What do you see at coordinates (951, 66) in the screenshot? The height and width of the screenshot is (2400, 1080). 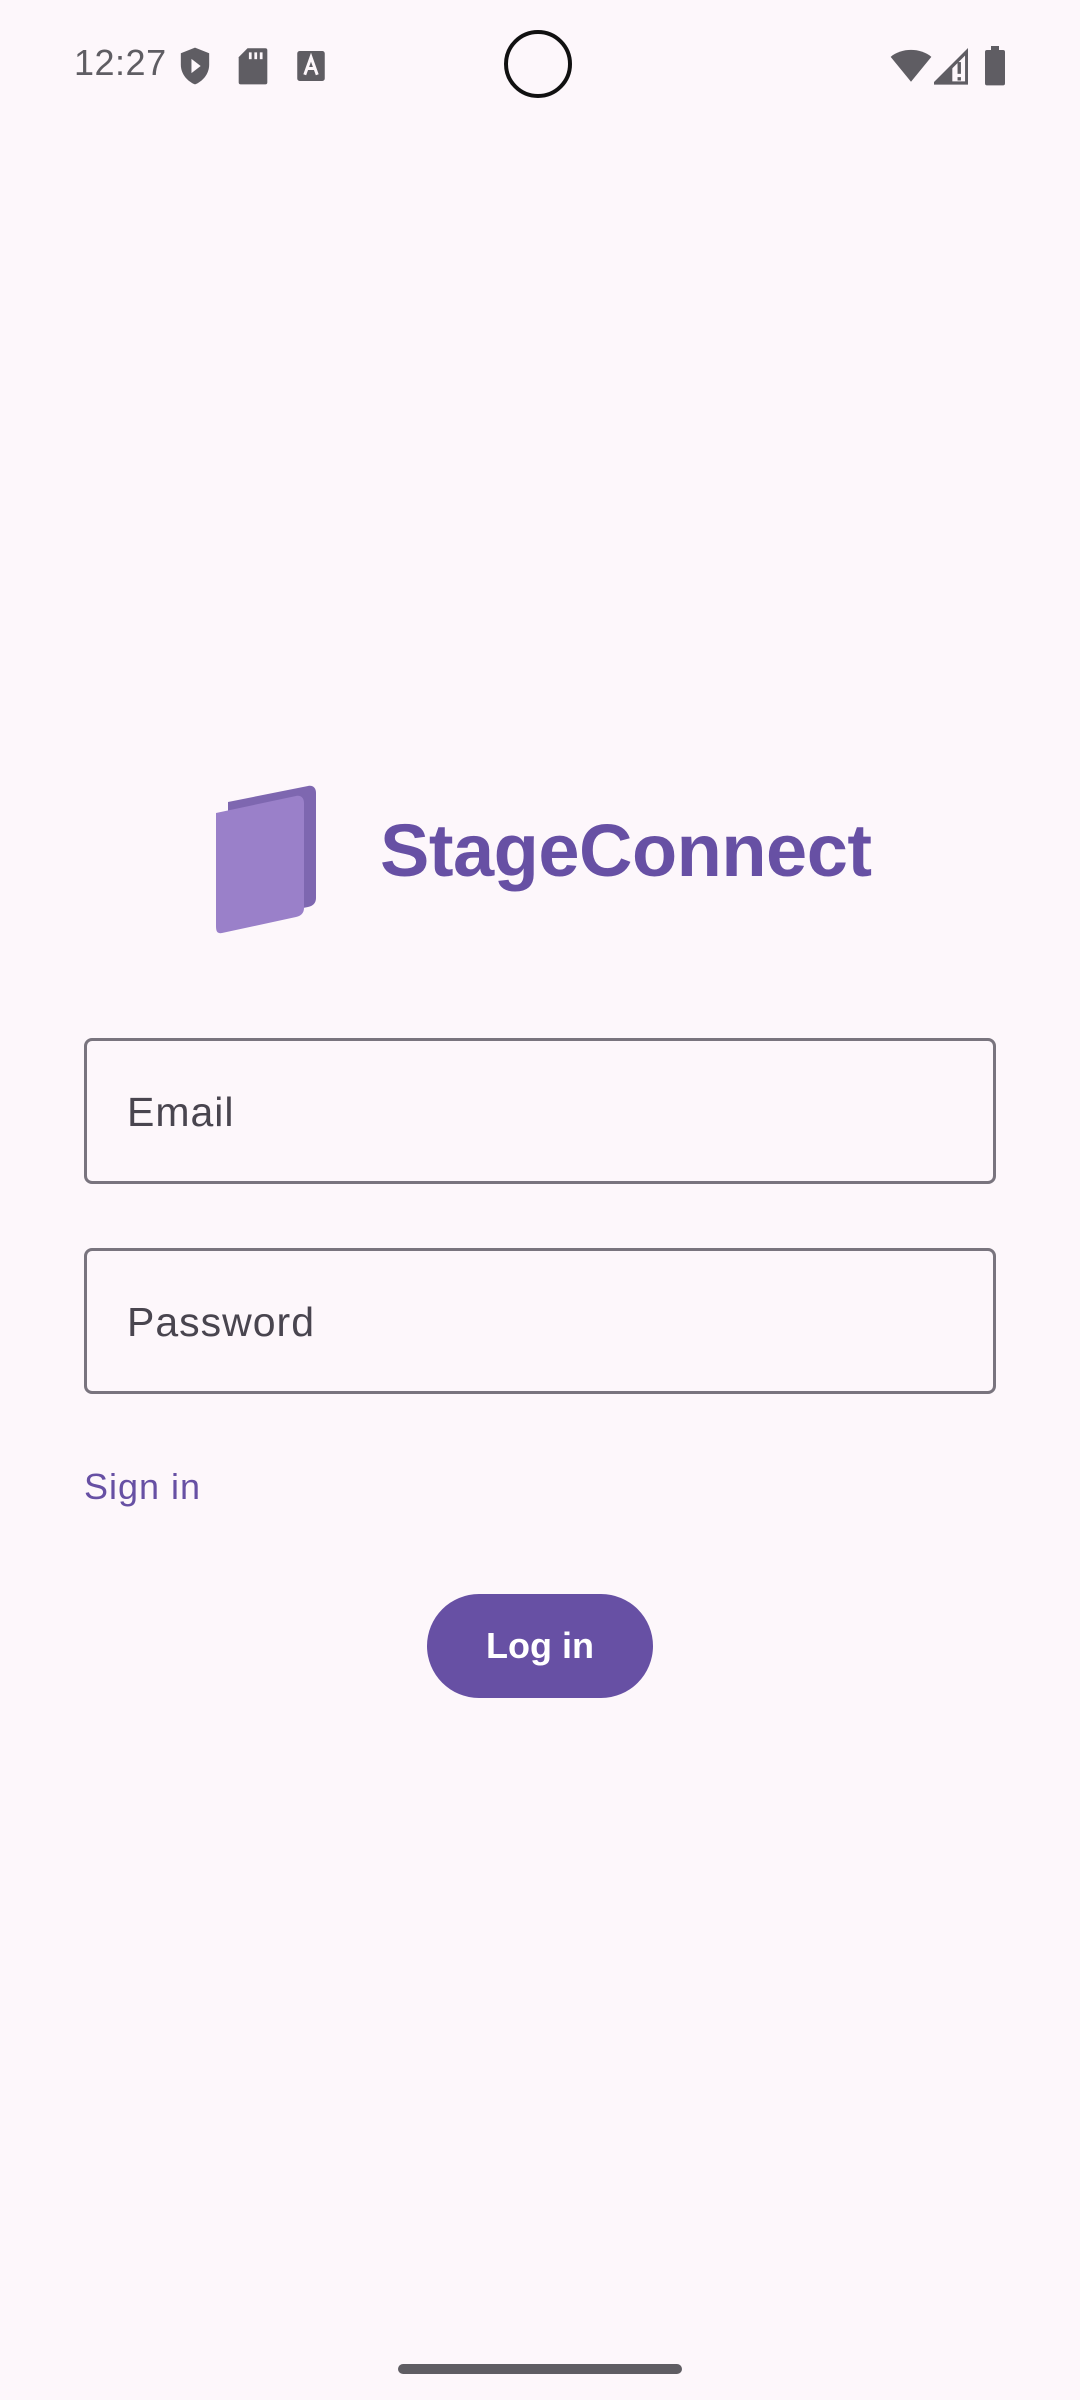 I see `cell-signal-icon` at bounding box center [951, 66].